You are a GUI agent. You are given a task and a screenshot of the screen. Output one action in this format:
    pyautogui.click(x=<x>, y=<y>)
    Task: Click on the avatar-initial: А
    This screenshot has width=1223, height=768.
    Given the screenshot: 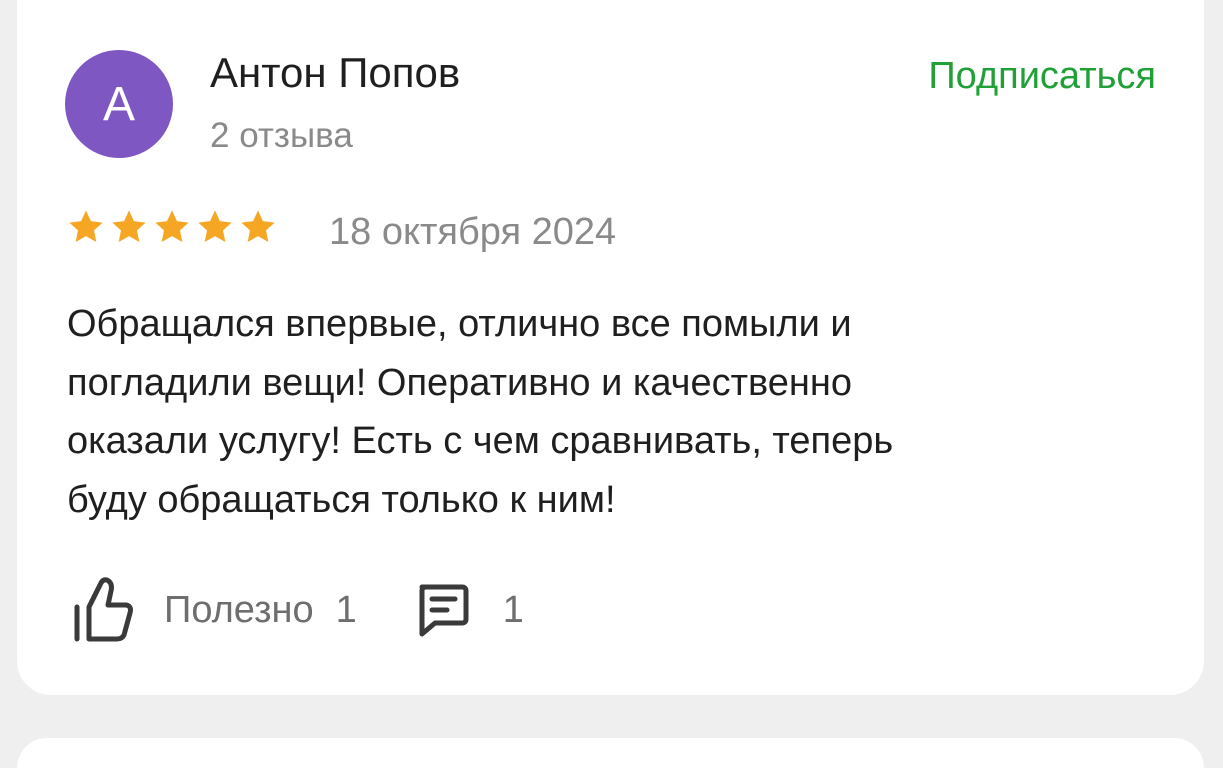 What is the action you would take?
    pyautogui.click(x=118, y=104)
    